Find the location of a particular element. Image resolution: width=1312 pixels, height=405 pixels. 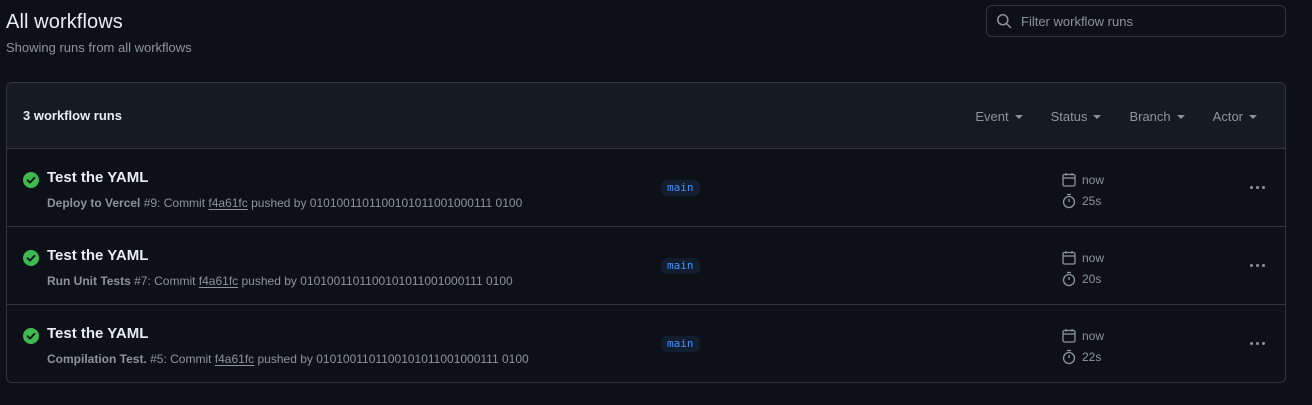

branch-filter-label: Branch is located at coordinates (1150, 116).